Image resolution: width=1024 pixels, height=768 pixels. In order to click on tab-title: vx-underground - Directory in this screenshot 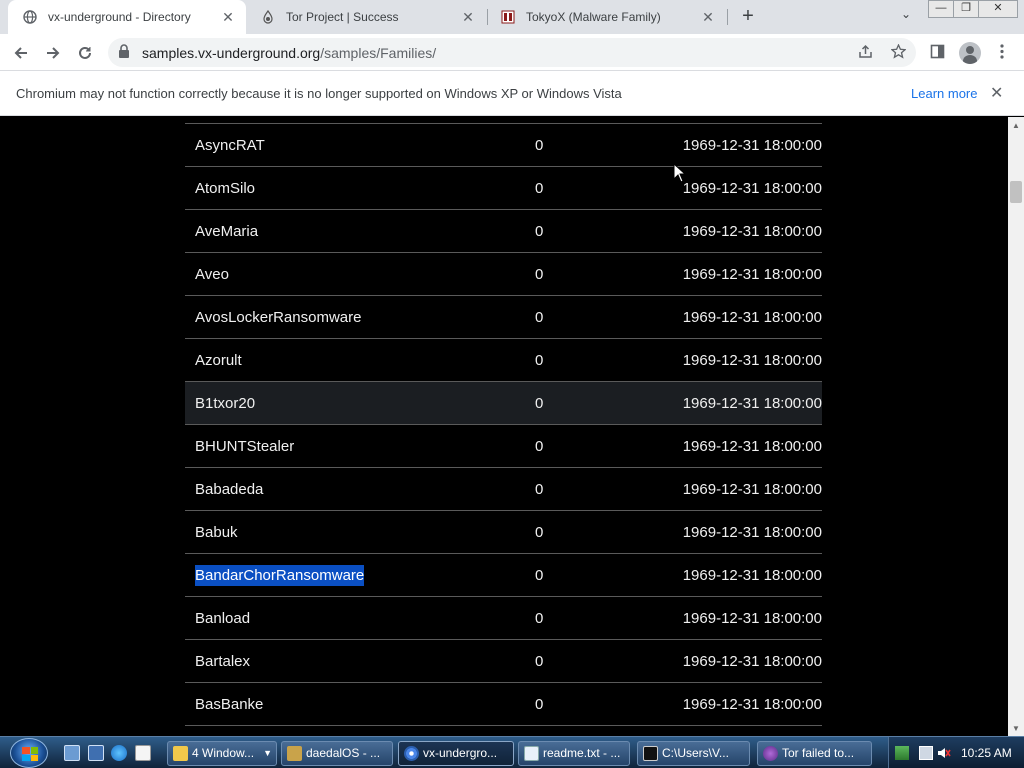, I will do `click(119, 17)`.